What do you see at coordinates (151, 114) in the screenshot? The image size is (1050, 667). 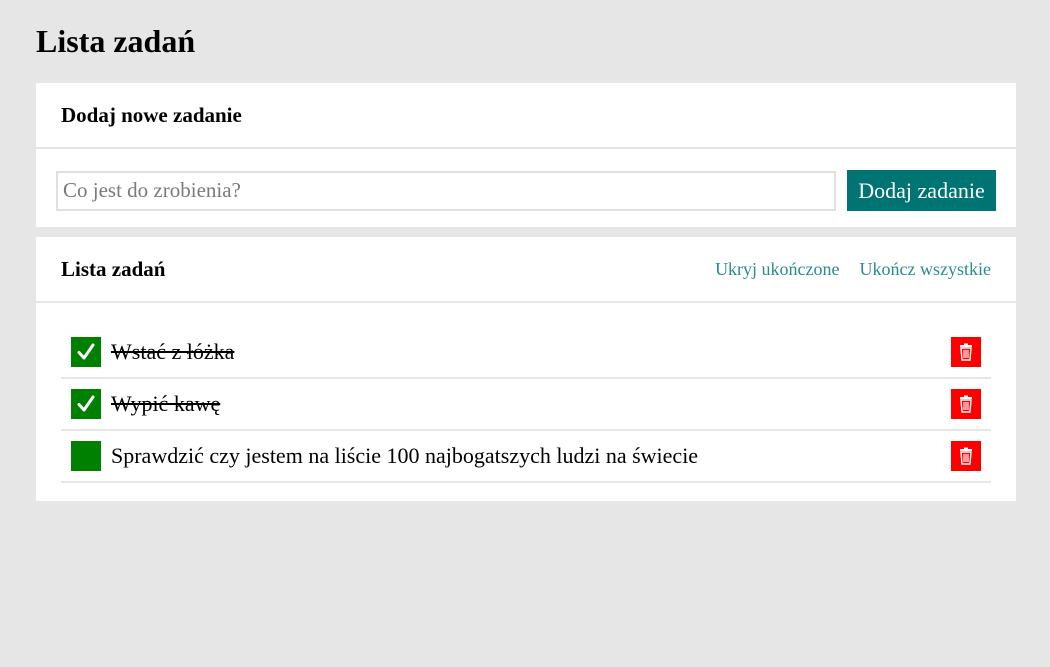 I see `add-task-title: Dodaj nowe zadanie` at bounding box center [151, 114].